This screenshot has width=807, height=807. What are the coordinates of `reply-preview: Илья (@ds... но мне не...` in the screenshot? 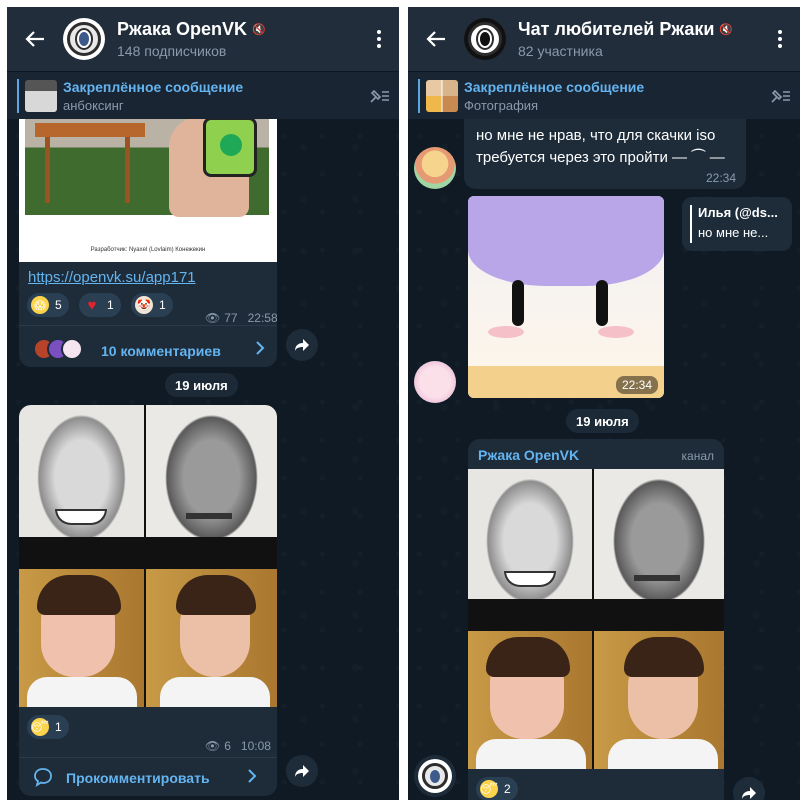 It's located at (737, 224).